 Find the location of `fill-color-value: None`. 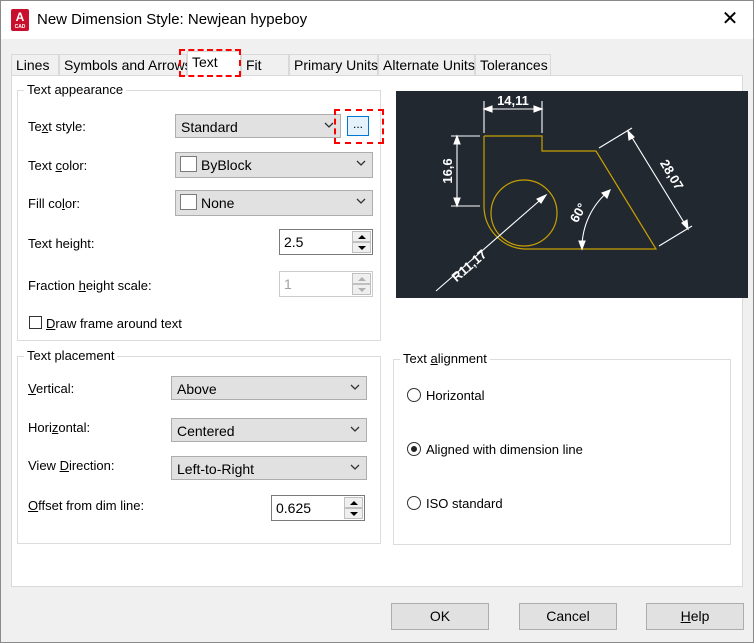

fill-color-value: None is located at coordinates (218, 203).